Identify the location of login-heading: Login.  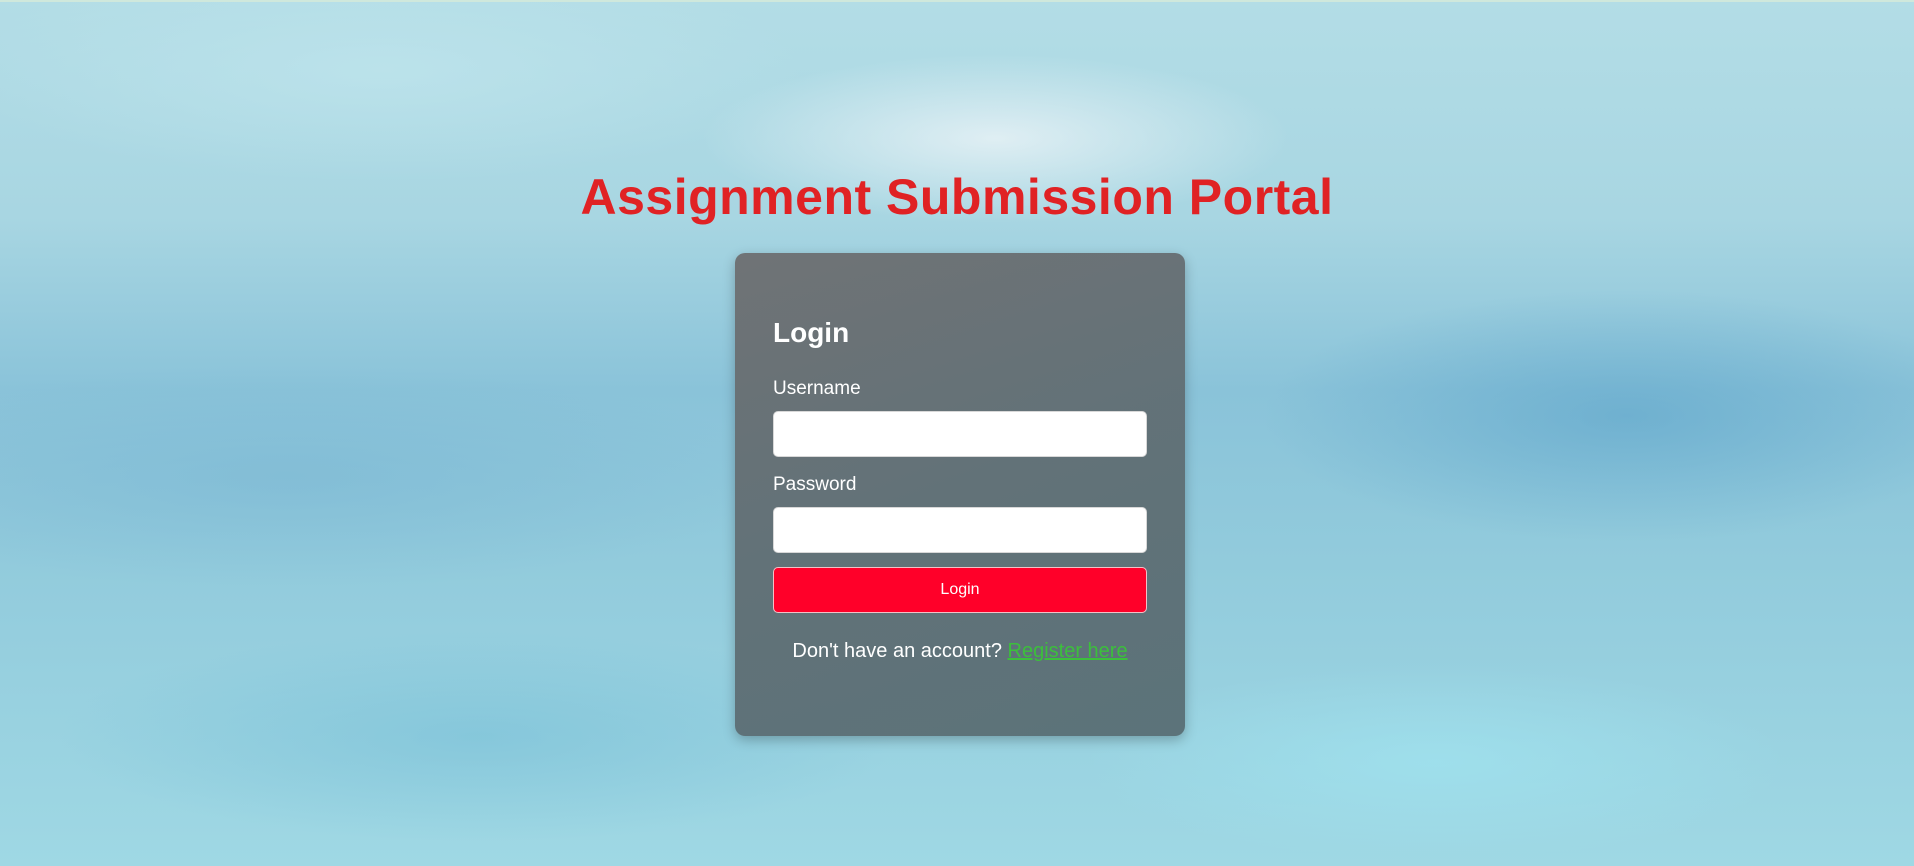
(811, 332).